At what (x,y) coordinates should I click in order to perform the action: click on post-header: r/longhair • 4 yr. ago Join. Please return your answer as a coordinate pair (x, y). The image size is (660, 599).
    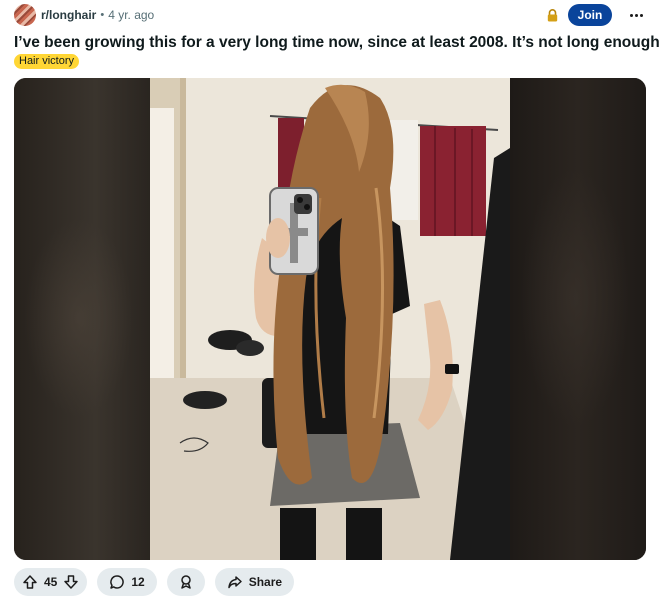
    Looking at the image, I should click on (332, 15).